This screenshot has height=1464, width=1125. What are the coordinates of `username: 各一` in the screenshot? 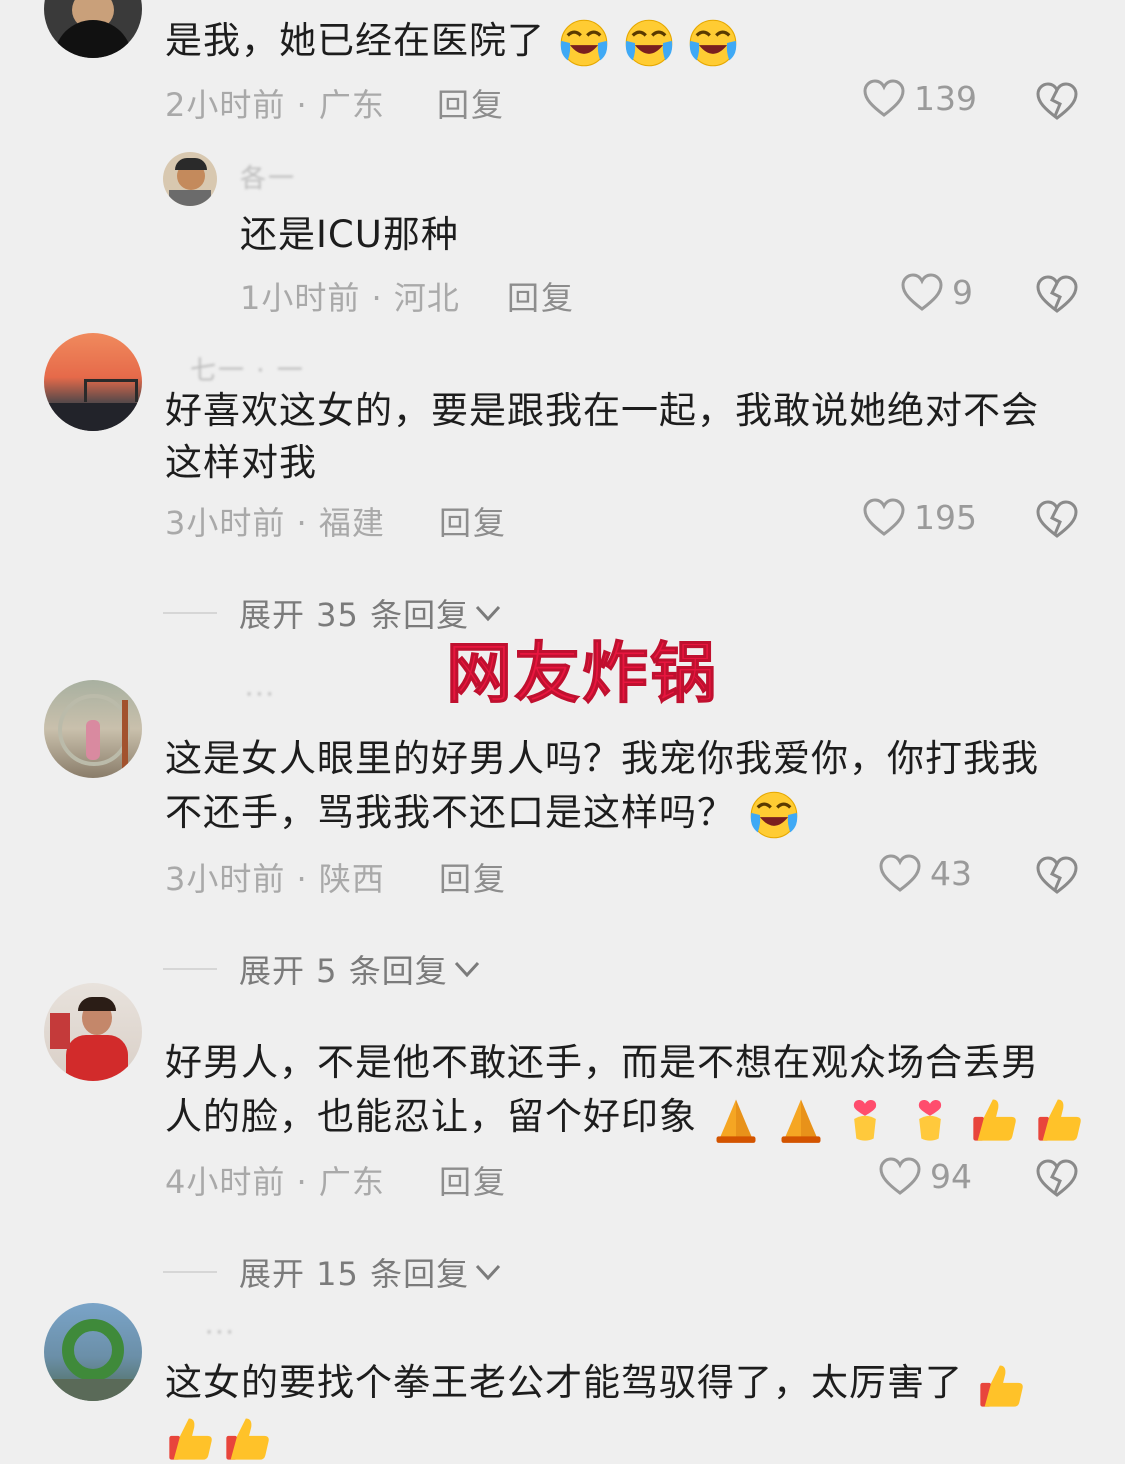 It's located at (268, 176).